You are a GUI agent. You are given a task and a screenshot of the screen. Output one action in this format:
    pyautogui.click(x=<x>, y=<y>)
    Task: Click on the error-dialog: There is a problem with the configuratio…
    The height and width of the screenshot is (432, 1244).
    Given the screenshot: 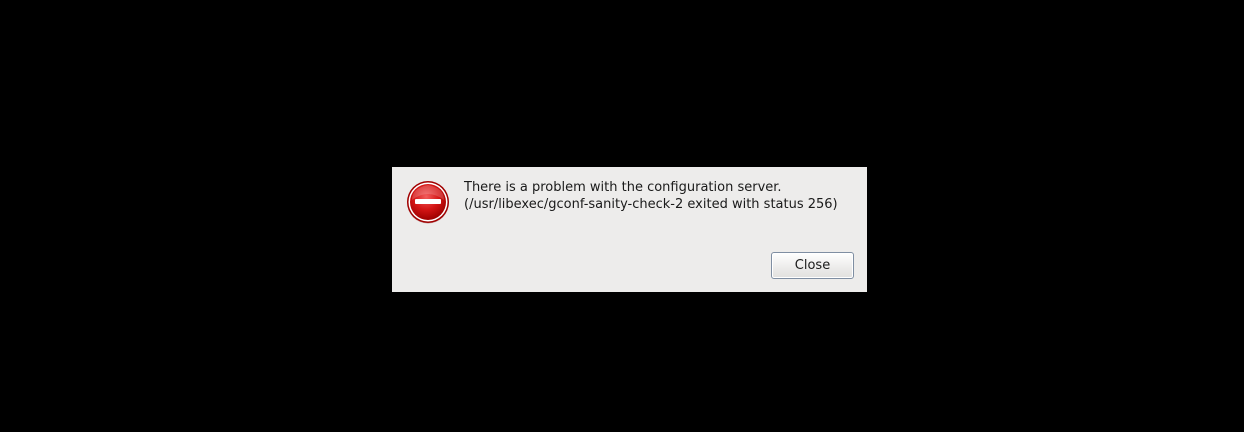 What is the action you would take?
    pyautogui.click(x=629, y=229)
    